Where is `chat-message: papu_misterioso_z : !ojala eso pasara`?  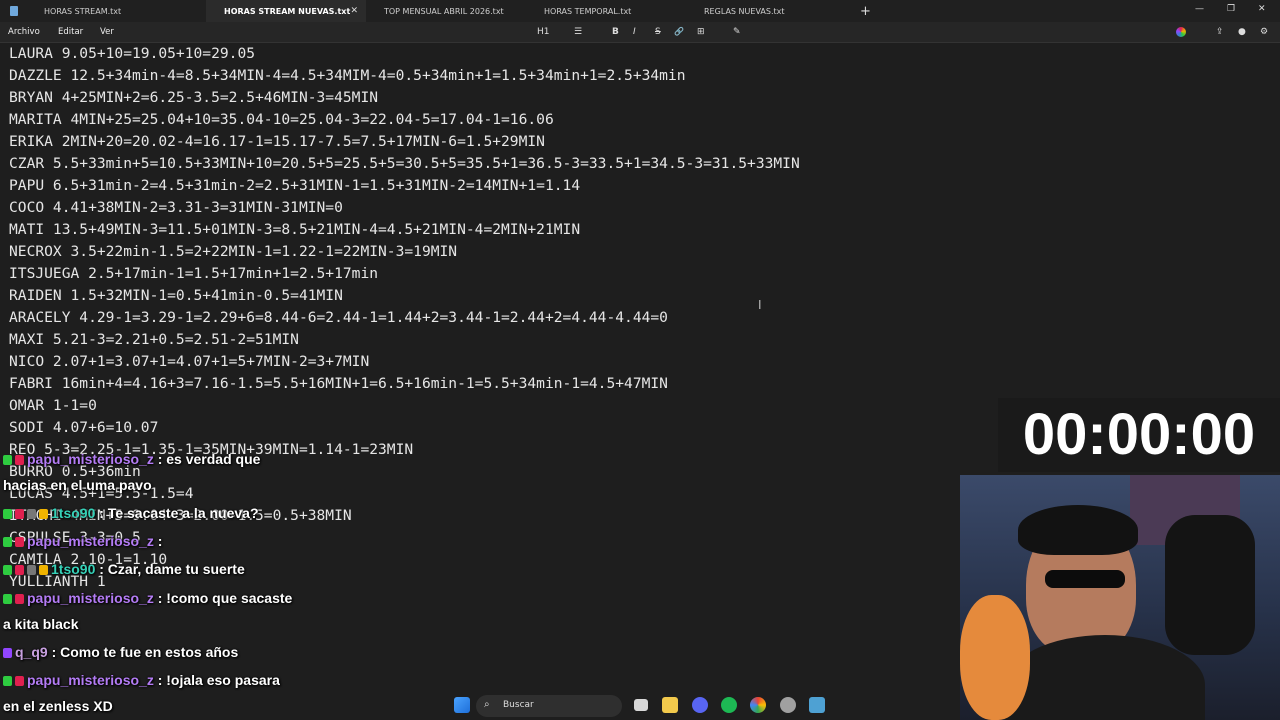 chat-message: papu_misterioso_z : !ojala eso pasara is located at coordinates (141, 680).